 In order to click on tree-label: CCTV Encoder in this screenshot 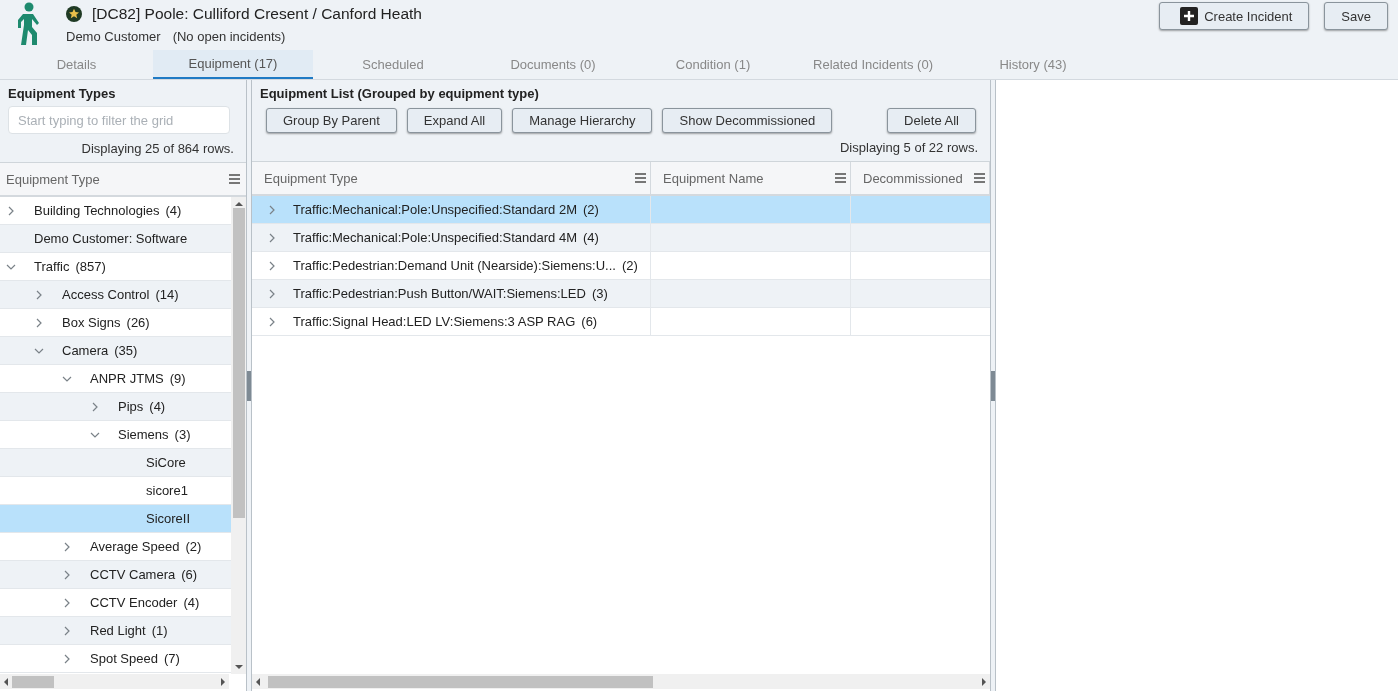, I will do `click(134, 602)`.